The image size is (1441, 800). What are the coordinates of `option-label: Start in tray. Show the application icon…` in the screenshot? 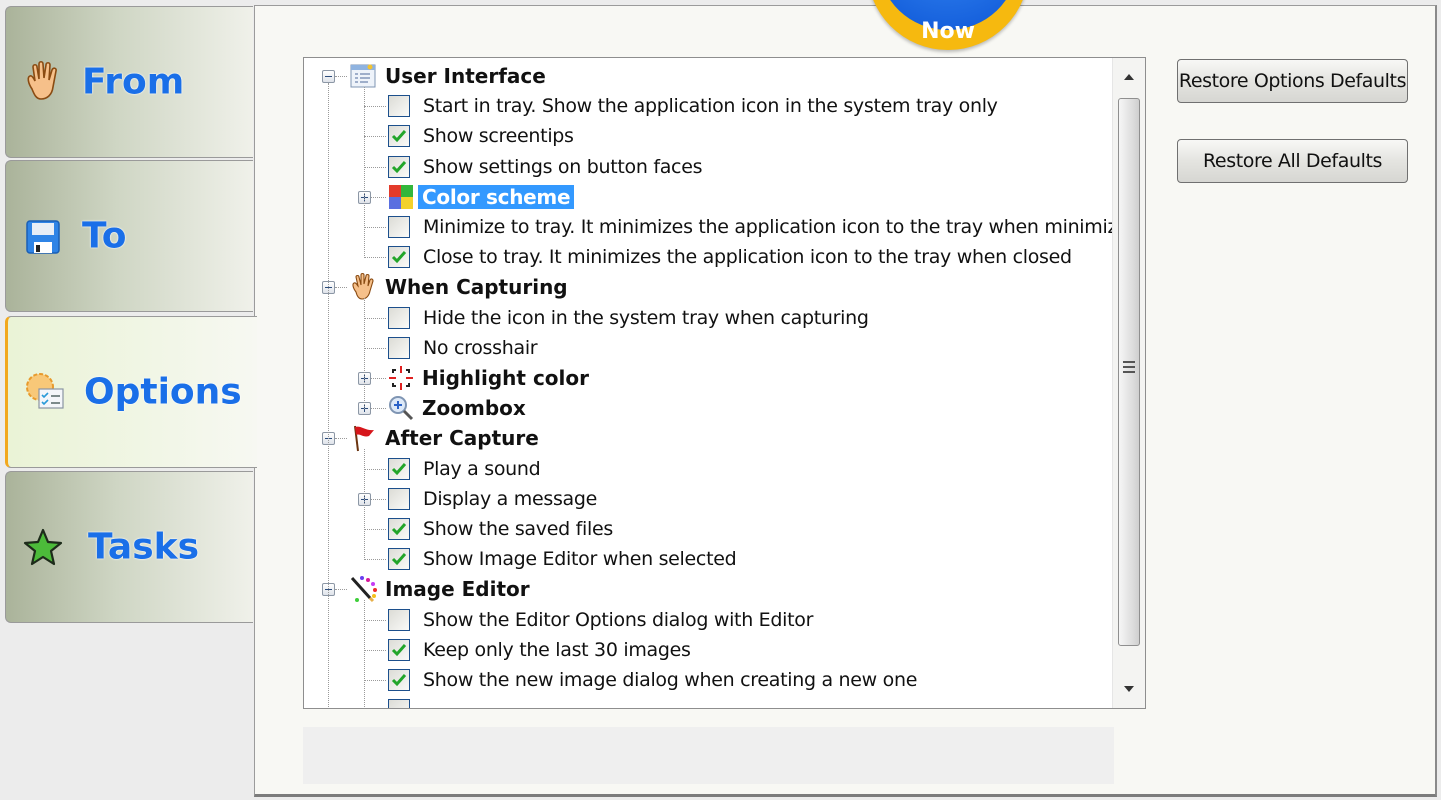 It's located at (710, 106).